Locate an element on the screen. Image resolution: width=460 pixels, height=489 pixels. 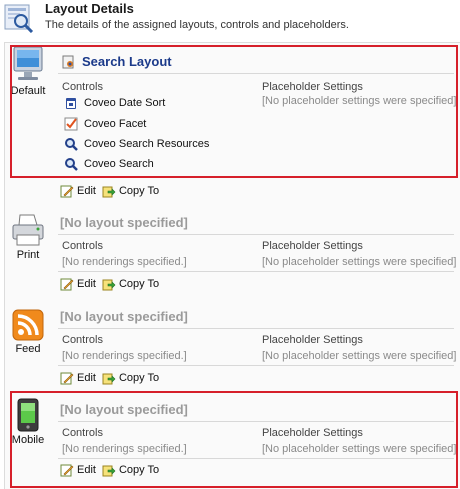
device-default: Default is located at coordinates (28, 71).